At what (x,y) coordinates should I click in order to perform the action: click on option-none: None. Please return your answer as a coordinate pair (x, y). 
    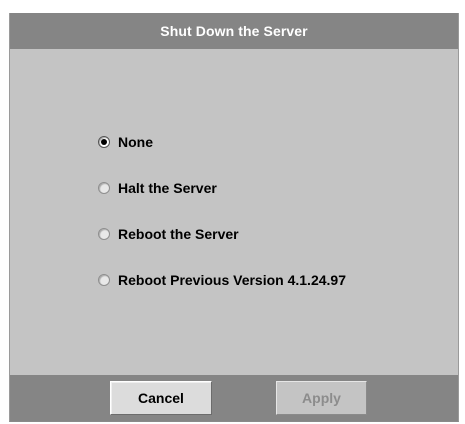
    Looking at the image, I should click on (125, 142).